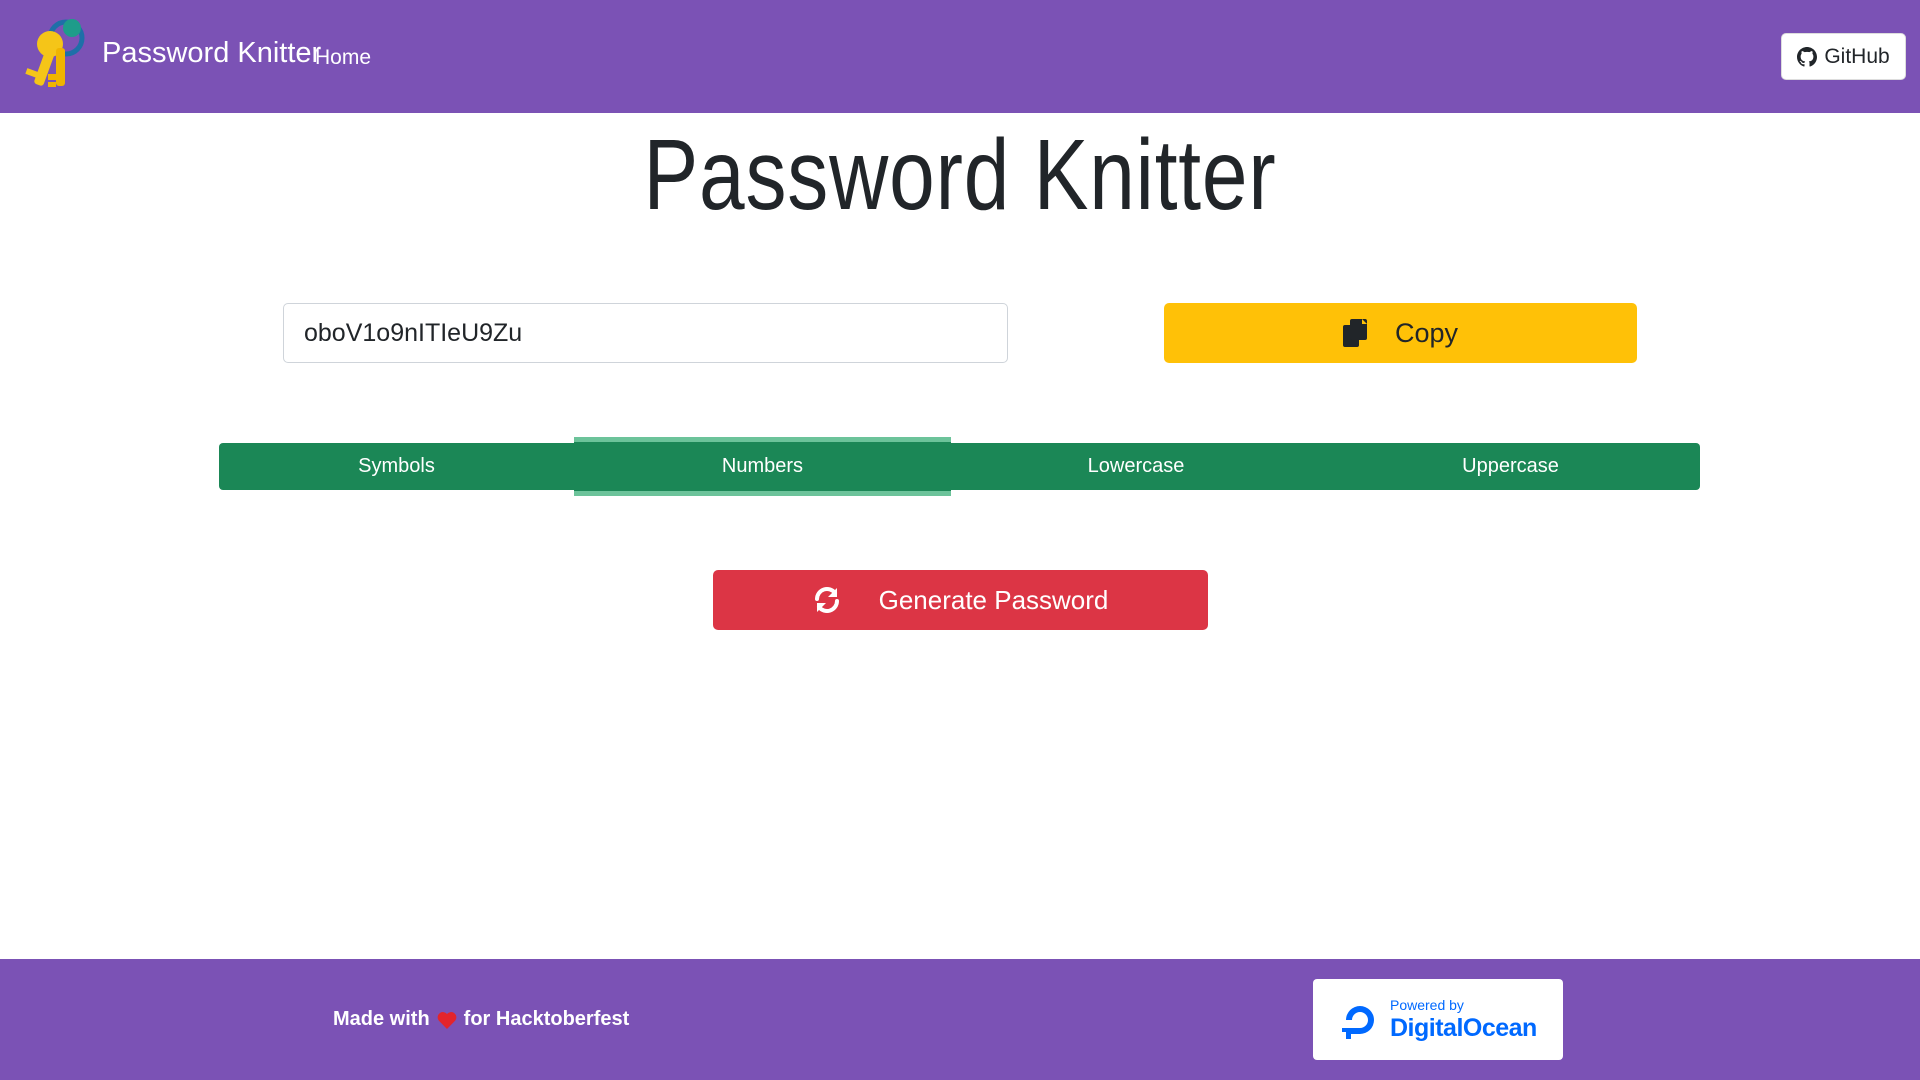  Describe the element at coordinates (1427, 1005) in the screenshot. I see `powered-by-label: Powered by` at that location.